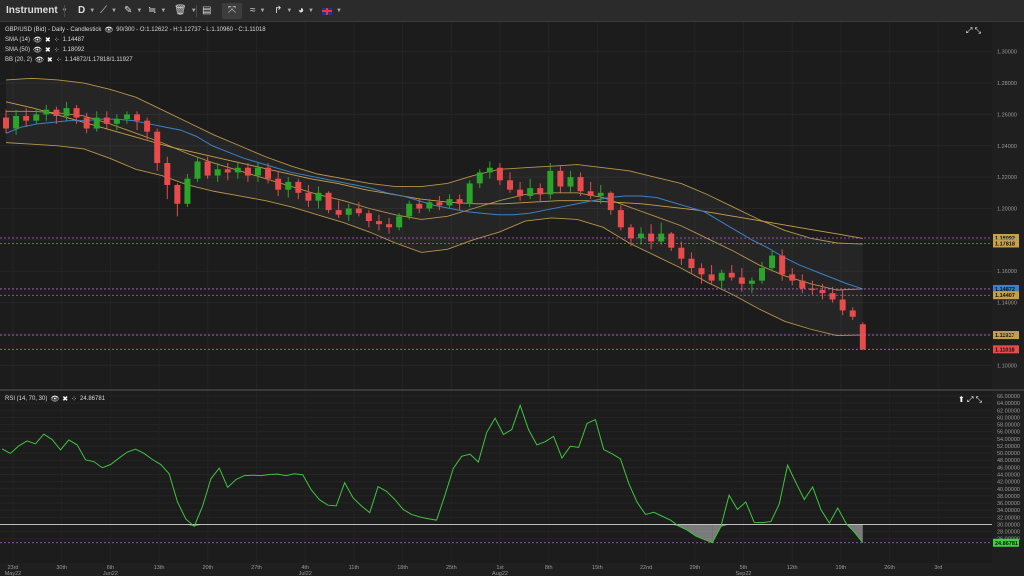 The image size is (1024, 576). I want to click on rsi-tick-label: 34.00000, so click(1008, 511).